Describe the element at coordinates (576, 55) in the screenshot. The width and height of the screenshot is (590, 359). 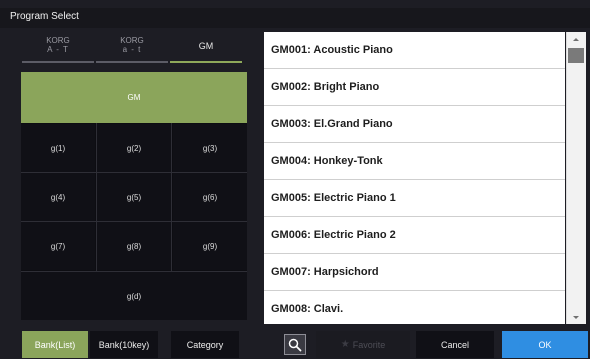
I see `scrollbar-thumb` at that location.